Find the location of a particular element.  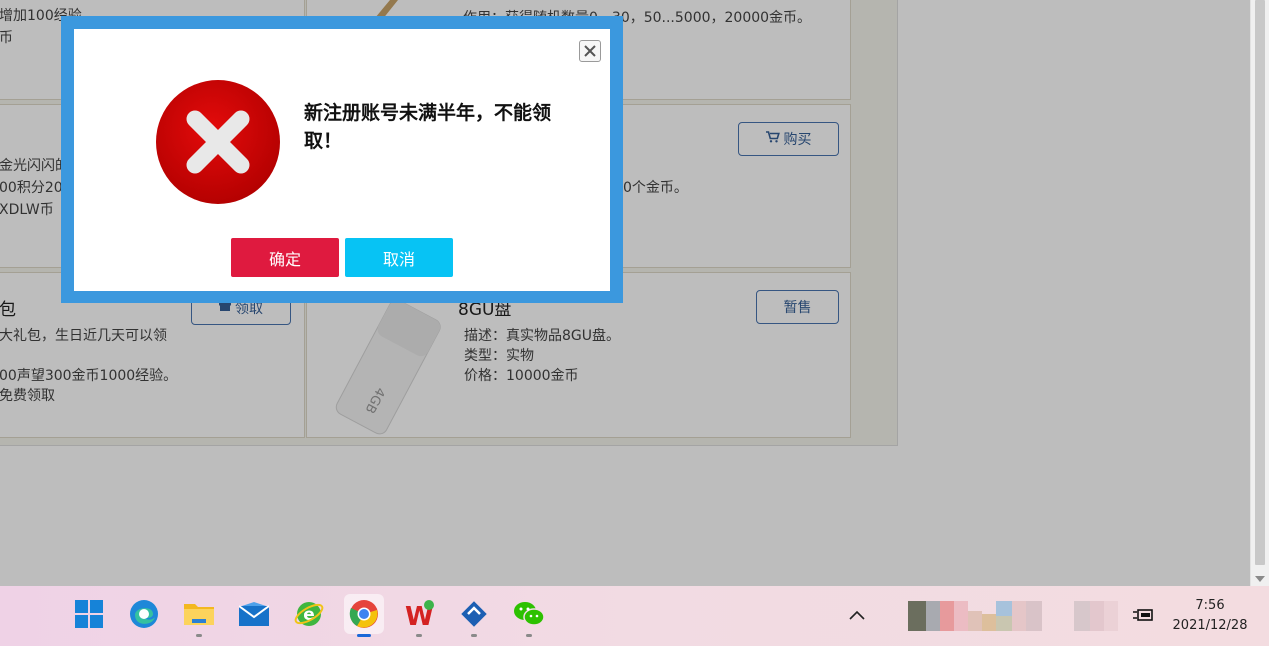

alert-message: 新注册账号未满半年，不能领取！ is located at coordinates (428, 127).